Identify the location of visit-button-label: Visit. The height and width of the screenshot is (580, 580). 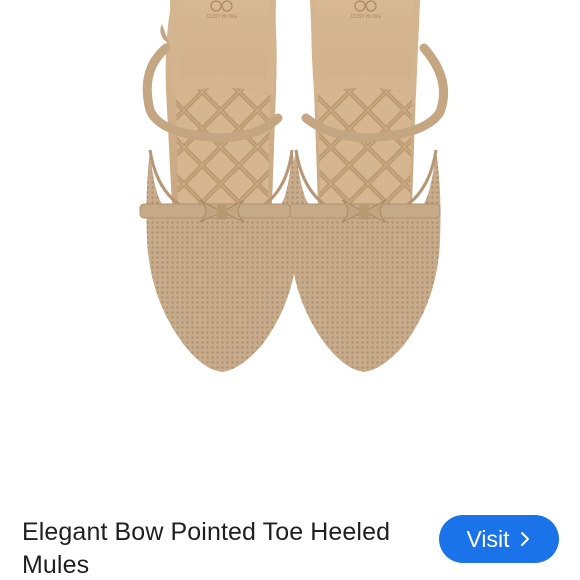
(488, 538).